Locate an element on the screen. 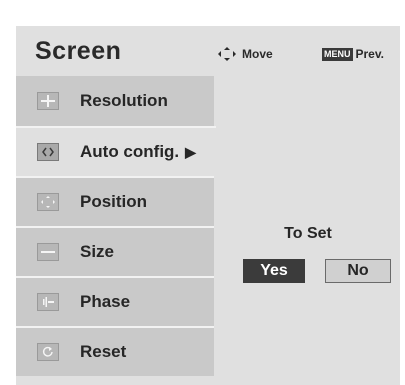 This screenshot has width=405, height=385. menu-item-phase: Phase is located at coordinates (115, 301).